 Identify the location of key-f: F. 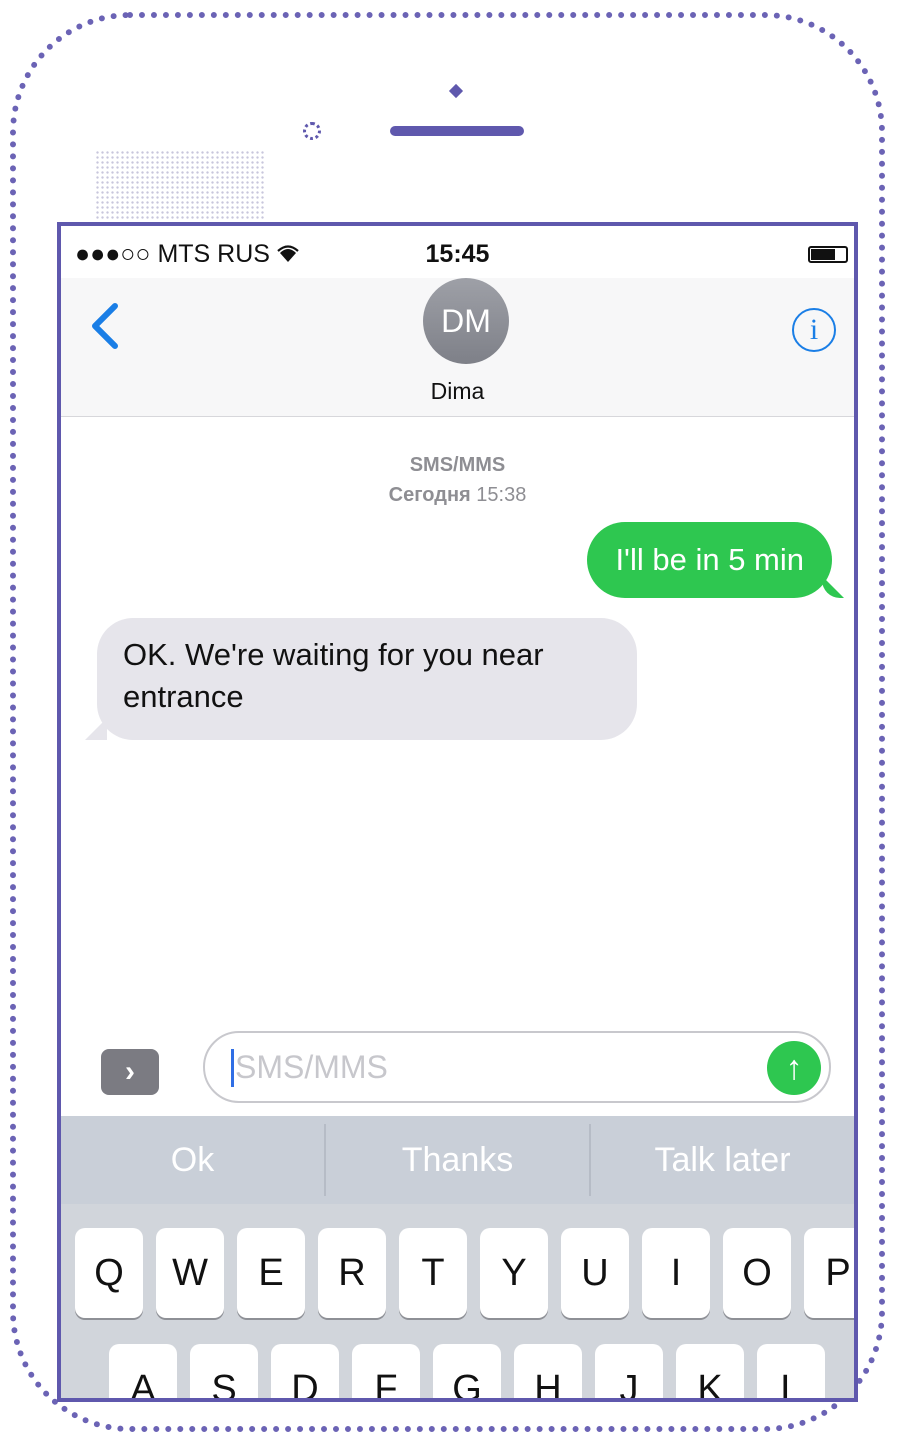
(386, 1371).